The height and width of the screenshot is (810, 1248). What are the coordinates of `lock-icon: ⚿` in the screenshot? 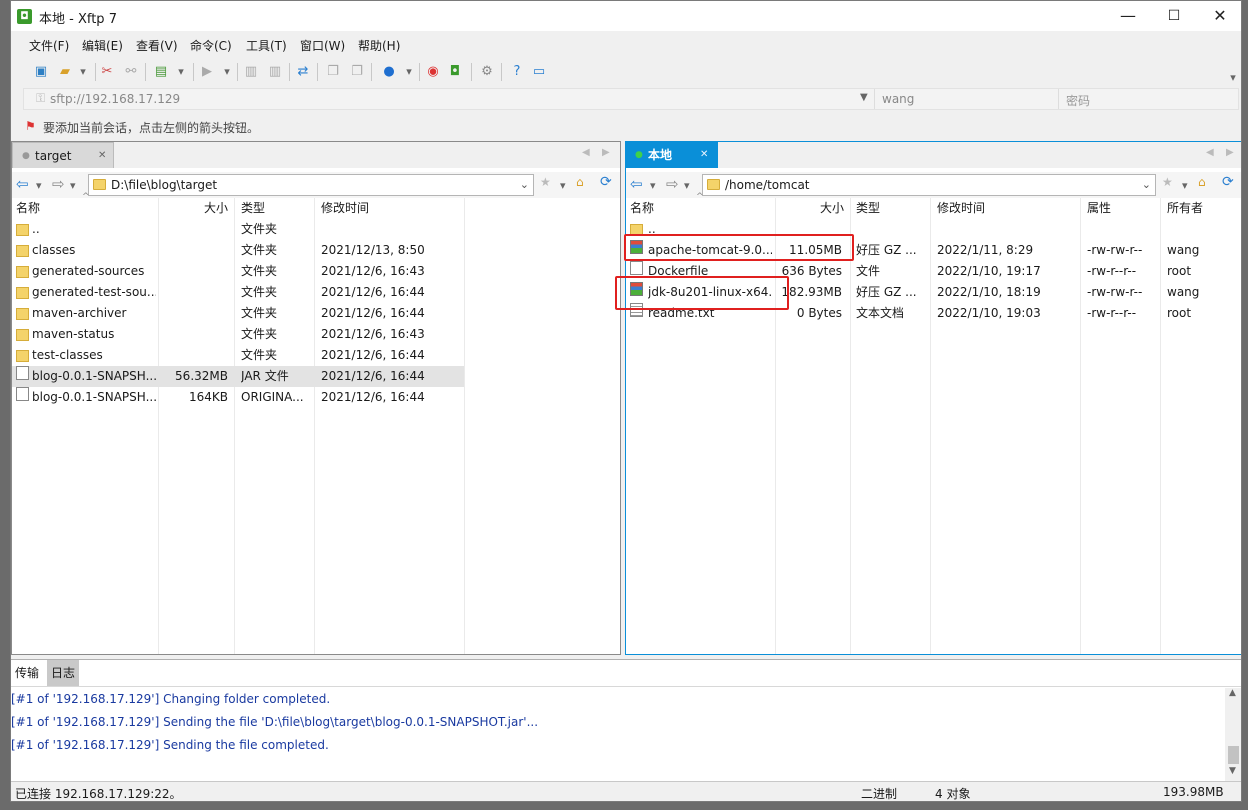 It's located at (41, 98).